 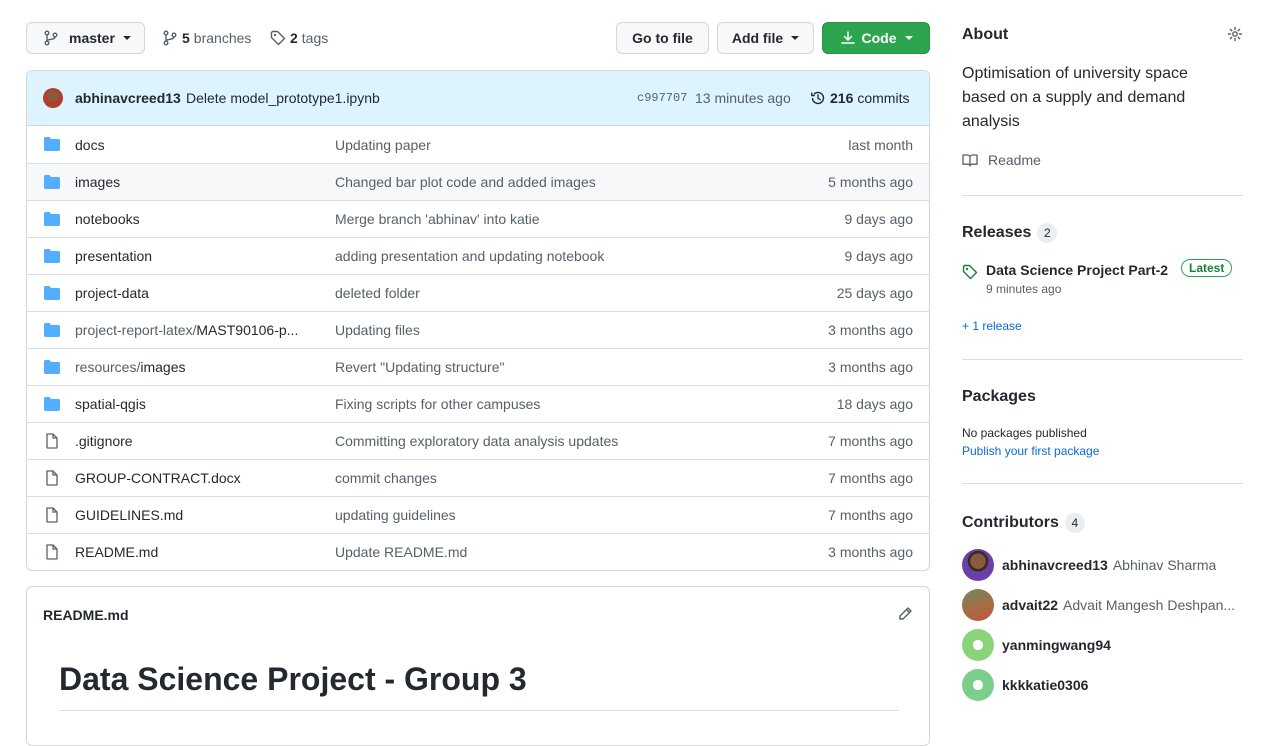 I want to click on file-row: docs Updating paper last month, so click(x=478, y=144).